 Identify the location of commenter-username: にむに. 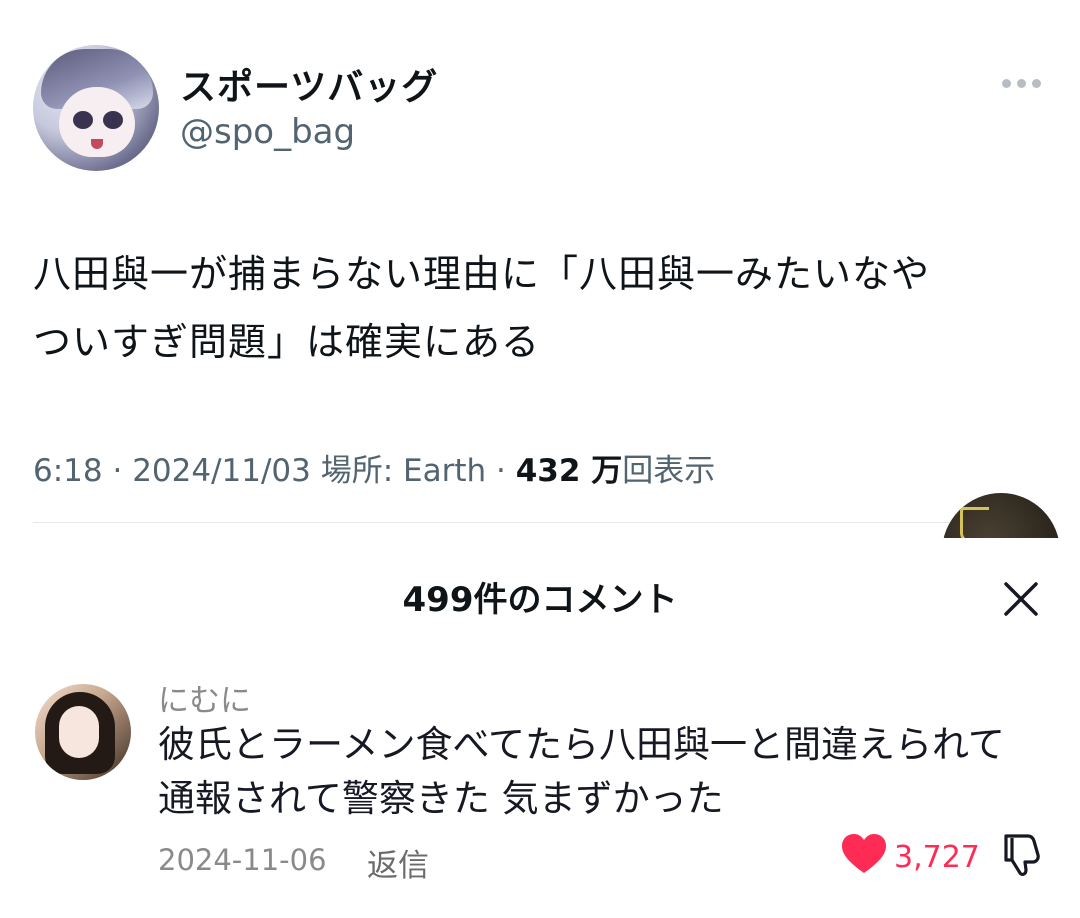
(204, 697).